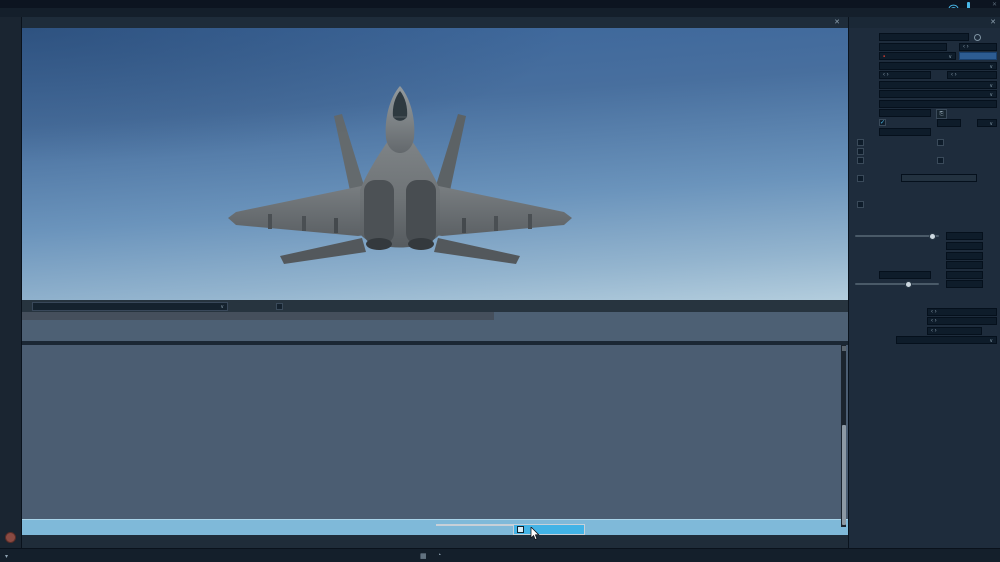 The width and height of the screenshot is (1000, 562). I want to click on callsign-input, so click(905, 132).